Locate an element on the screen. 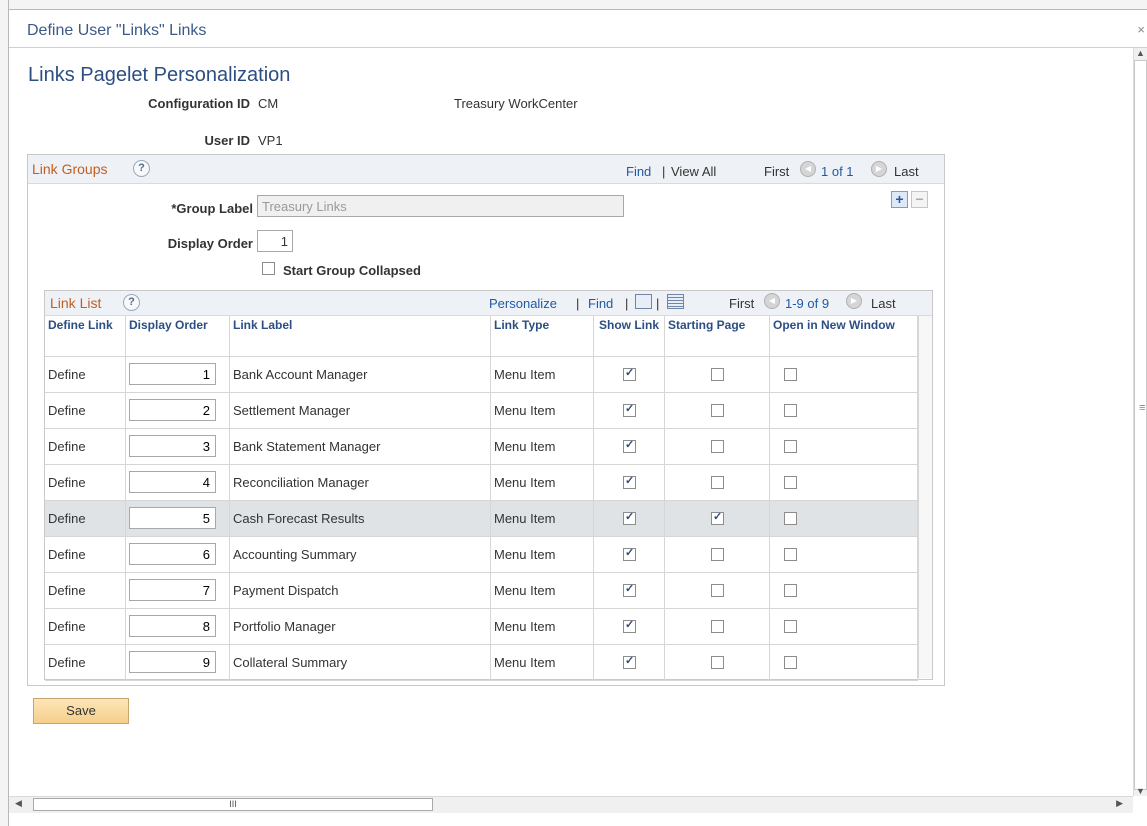 The width and height of the screenshot is (1147, 826). table-row: Define Portfolio ManagerMenu Item is located at coordinates (481, 626).